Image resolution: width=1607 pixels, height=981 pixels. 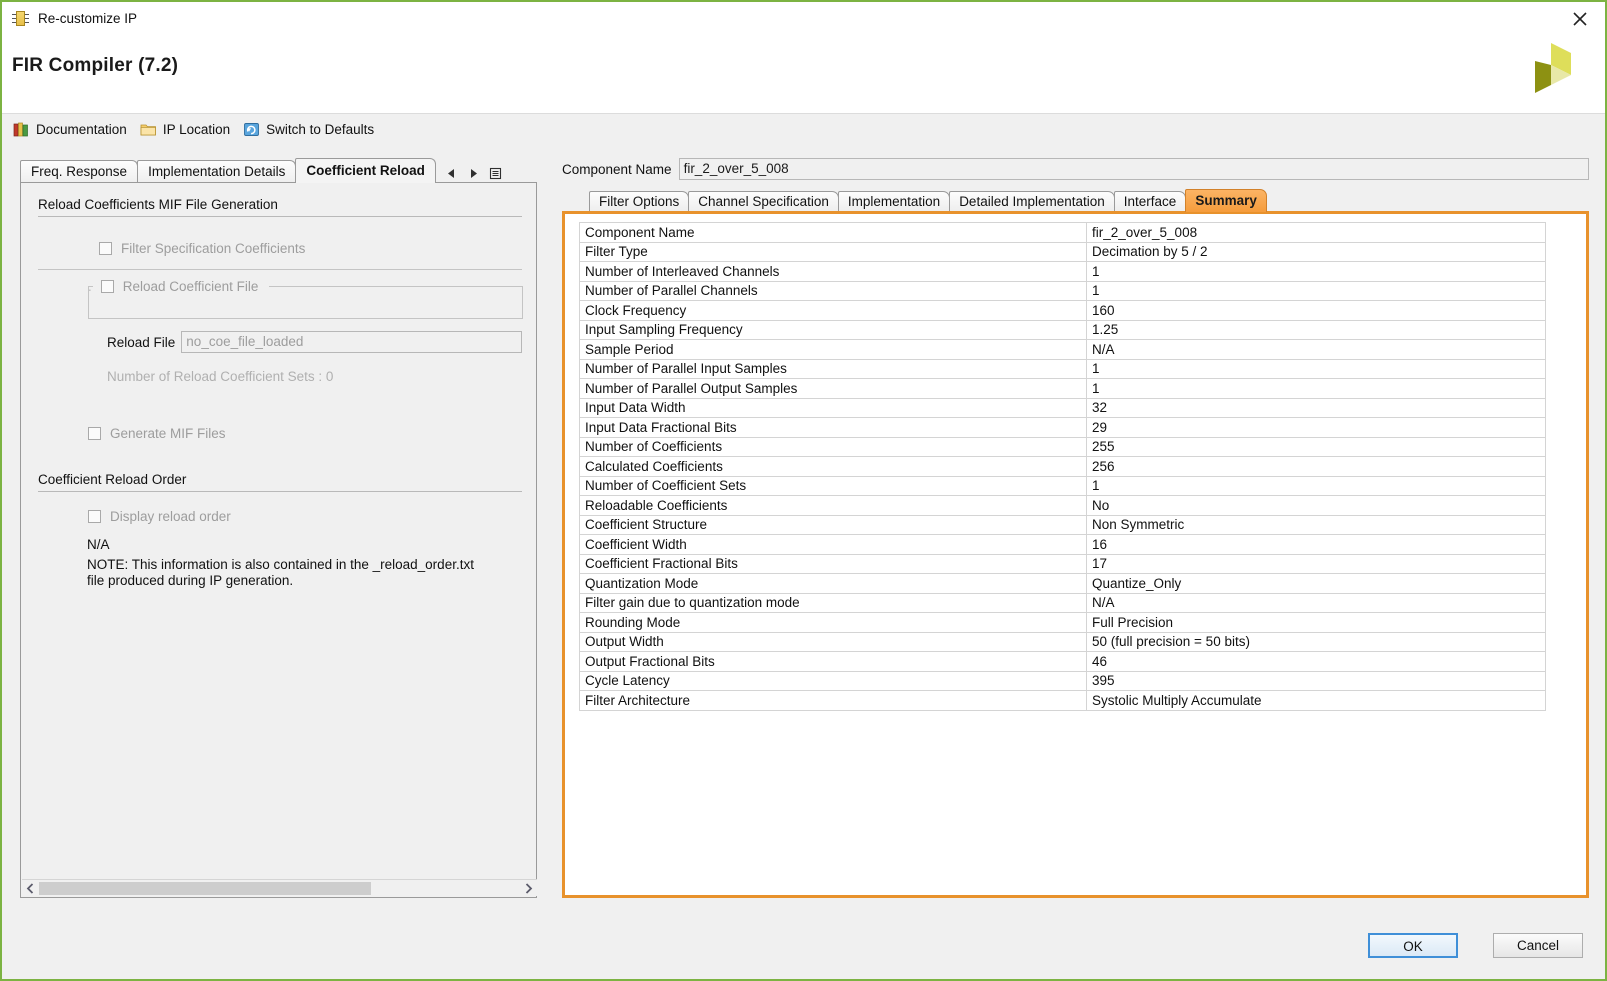 What do you see at coordinates (1316, 563) in the screenshot?
I see `summary-value: 17` at bounding box center [1316, 563].